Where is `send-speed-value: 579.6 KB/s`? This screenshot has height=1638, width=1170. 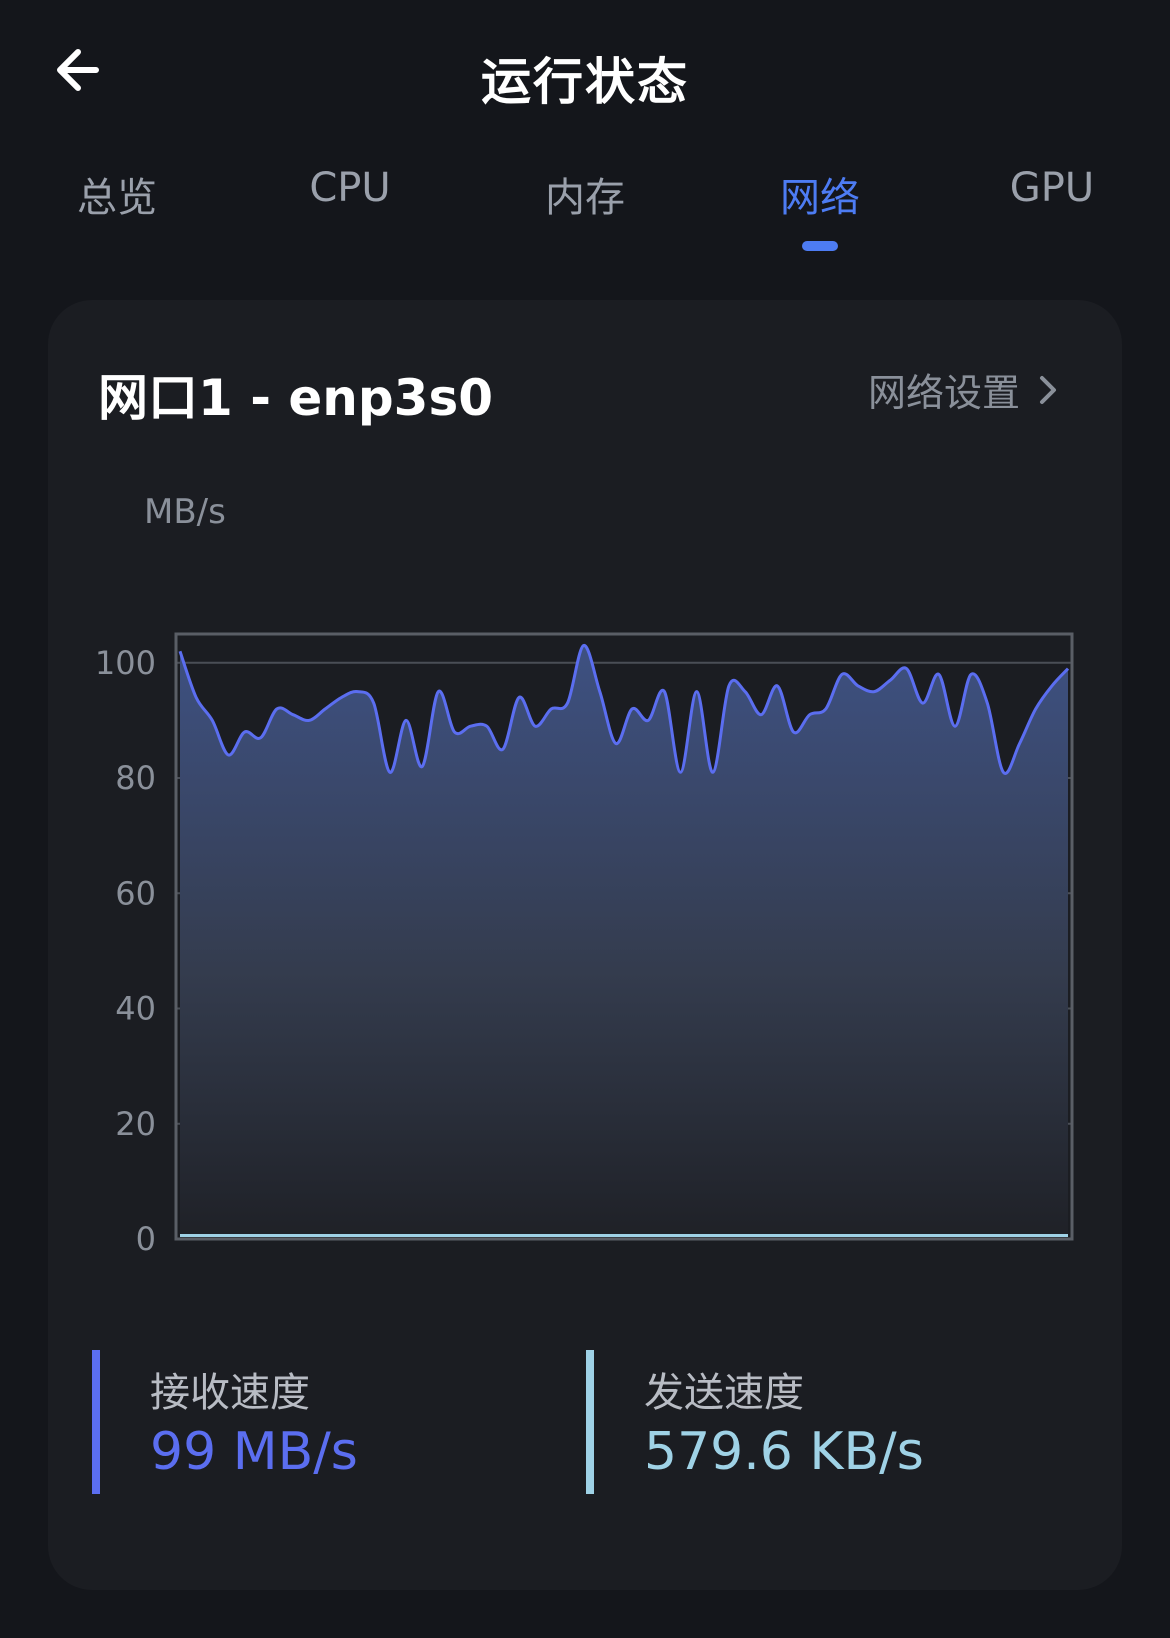
send-speed-value: 579.6 KB/s is located at coordinates (784, 1452).